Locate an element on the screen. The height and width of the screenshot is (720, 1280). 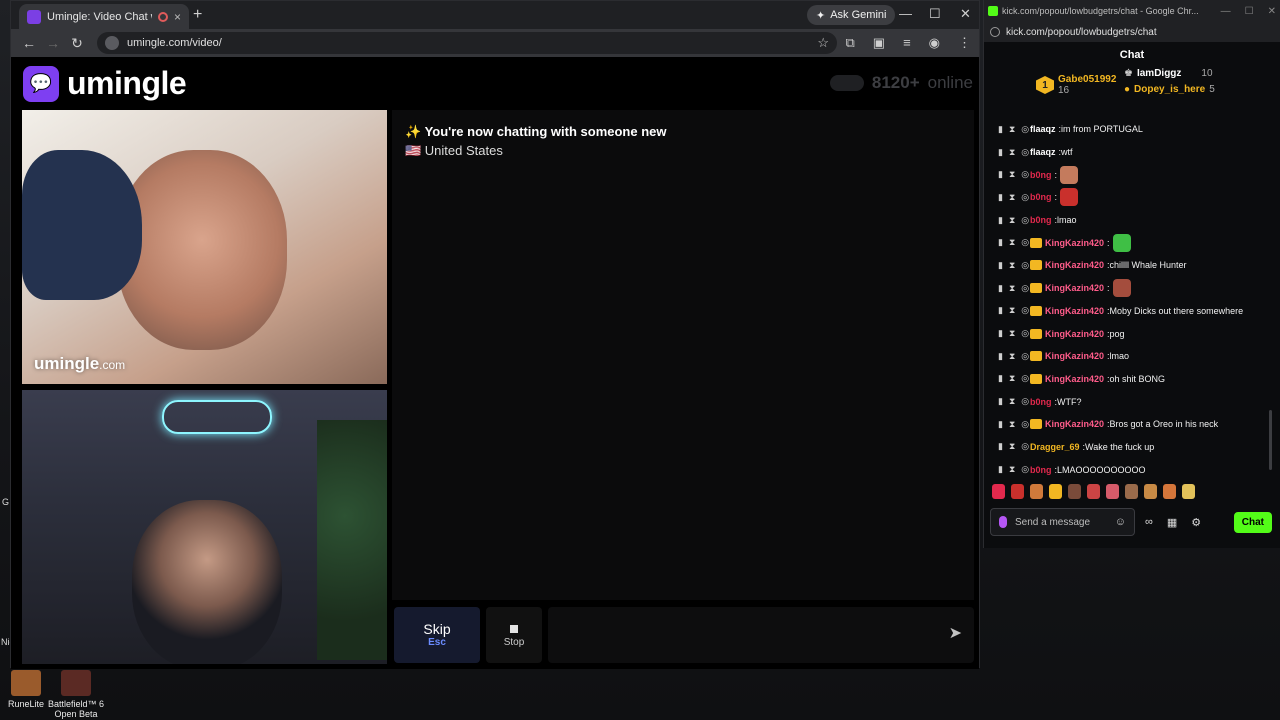
gift-icon: ● is located at coordinates (1127, 89).